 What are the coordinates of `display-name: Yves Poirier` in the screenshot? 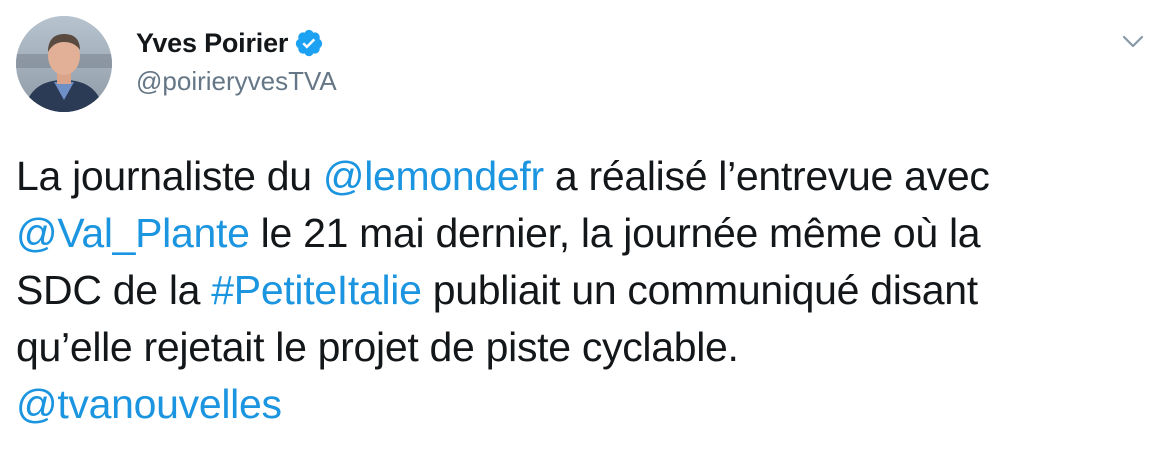 It's located at (212, 43).